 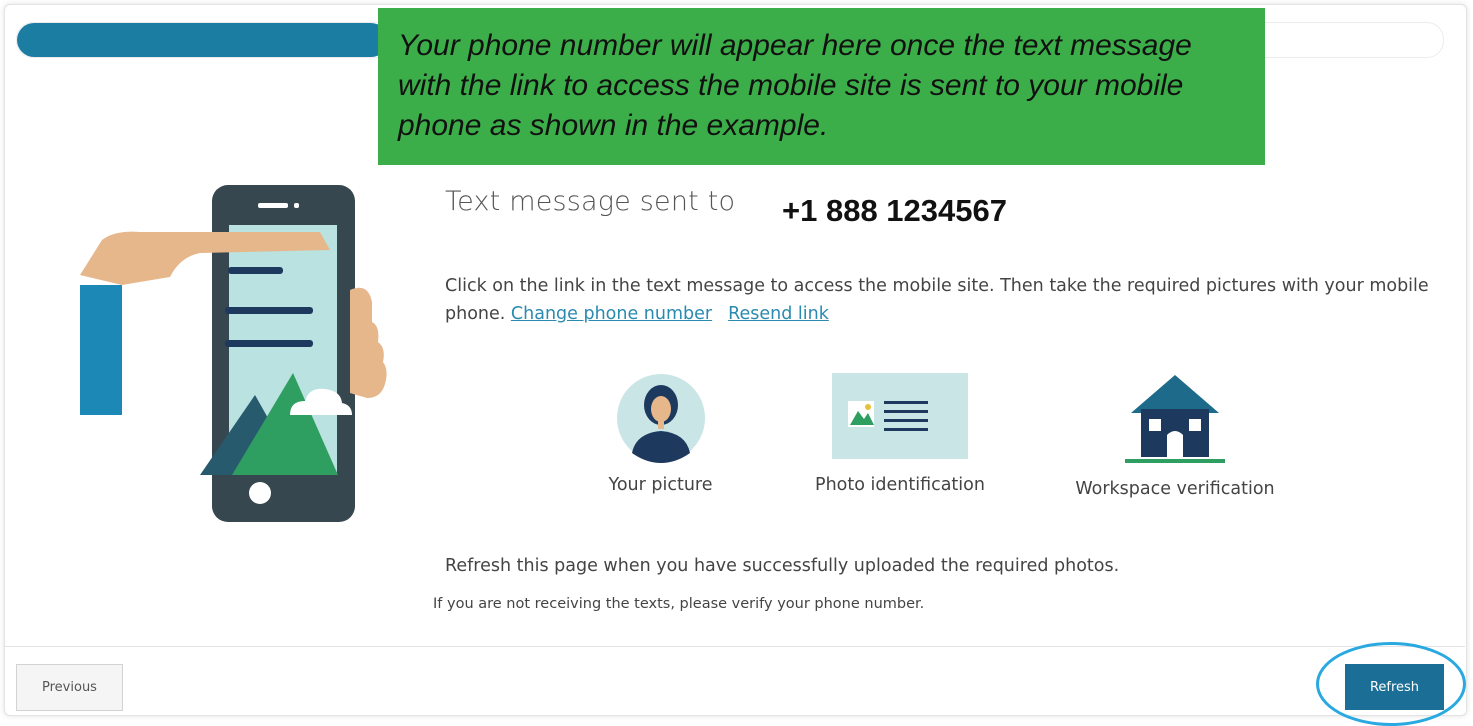 I want to click on step-label-workspace-verification: Workspace verification, so click(x=1175, y=489).